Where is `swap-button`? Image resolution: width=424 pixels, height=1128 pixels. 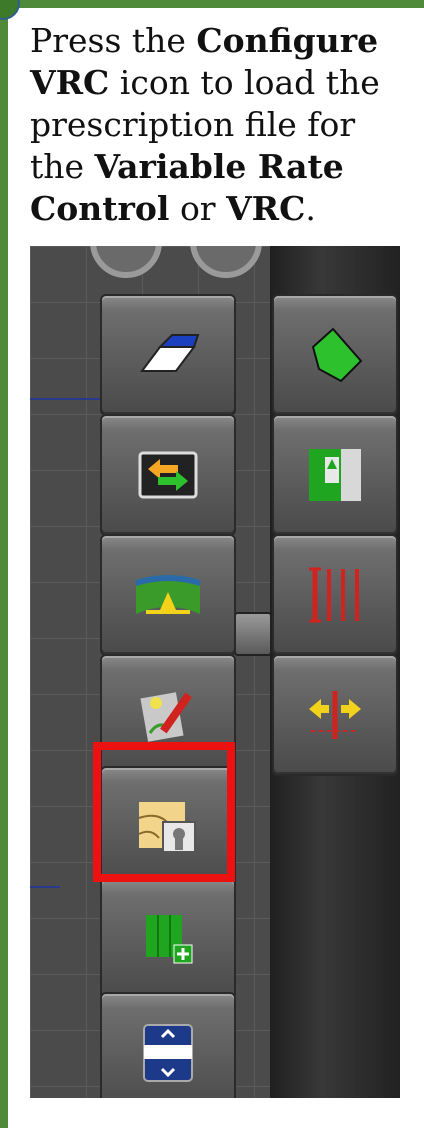
swap-button is located at coordinates (168, 475).